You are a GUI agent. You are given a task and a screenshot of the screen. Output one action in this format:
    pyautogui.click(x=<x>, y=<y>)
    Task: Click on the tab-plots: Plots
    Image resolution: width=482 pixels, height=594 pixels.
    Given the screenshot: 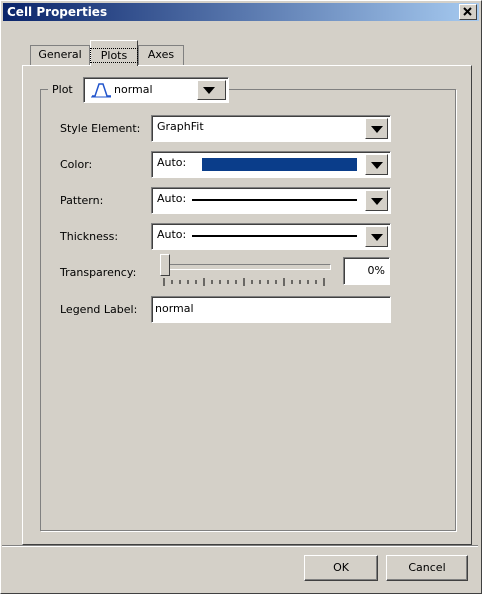 What is the action you would take?
    pyautogui.click(x=114, y=53)
    